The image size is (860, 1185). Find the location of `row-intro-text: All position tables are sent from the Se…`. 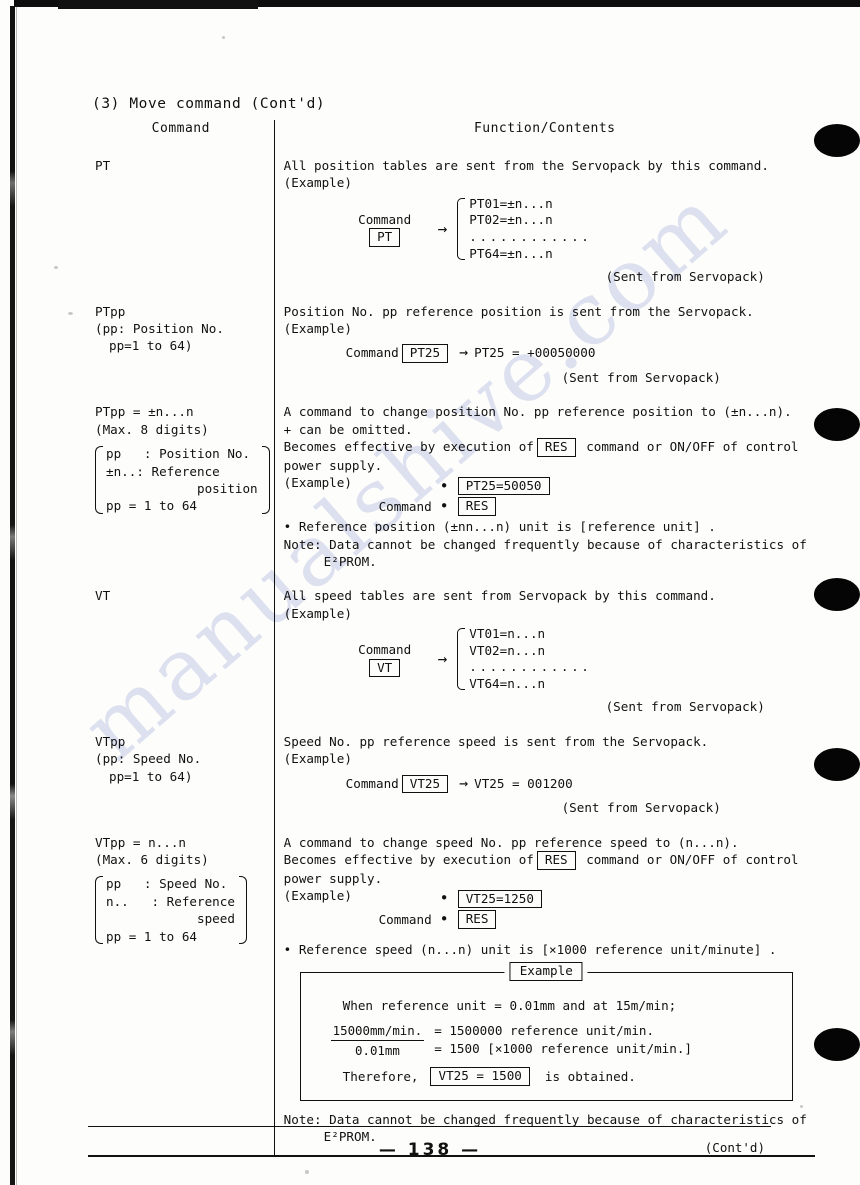

row-intro-text: All position tables are sent from the Se… is located at coordinates (526, 165).